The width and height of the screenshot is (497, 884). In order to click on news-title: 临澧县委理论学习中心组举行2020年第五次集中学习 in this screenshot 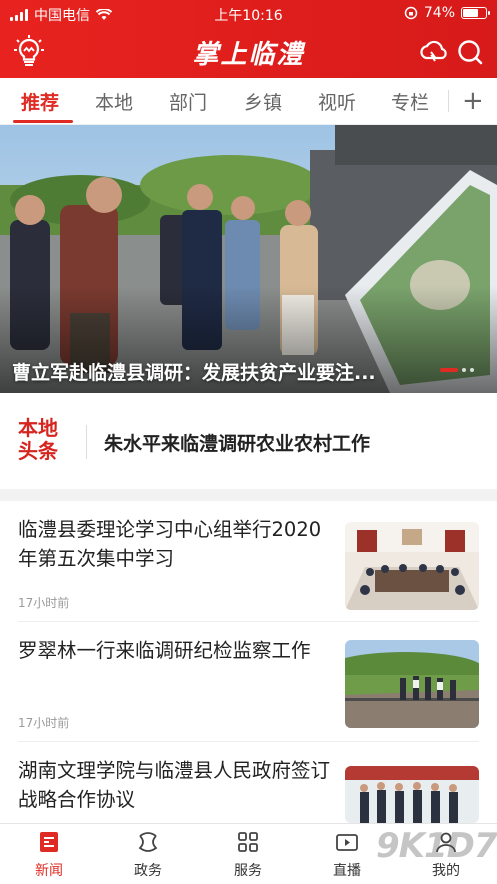, I will do `click(175, 544)`.